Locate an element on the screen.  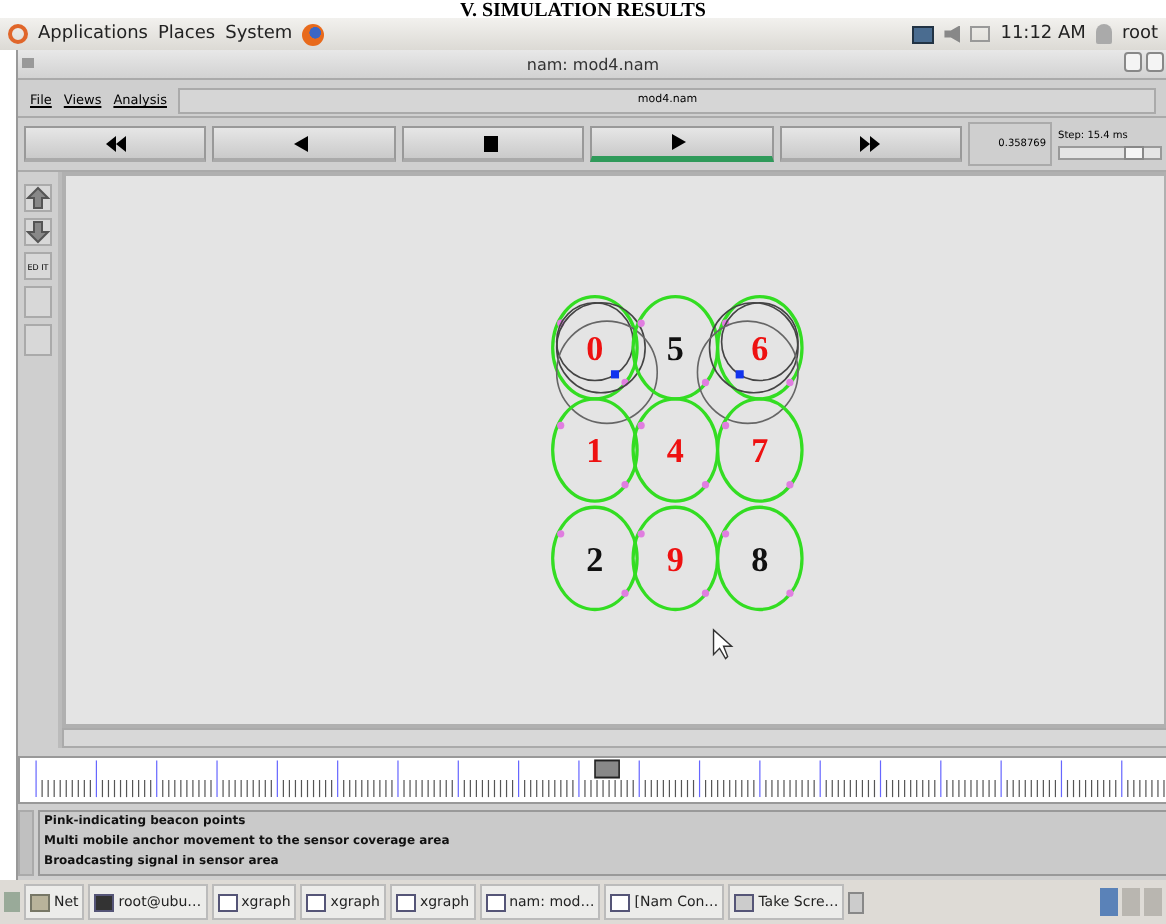
clock: 11:12 AM is located at coordinates (1043, 34).